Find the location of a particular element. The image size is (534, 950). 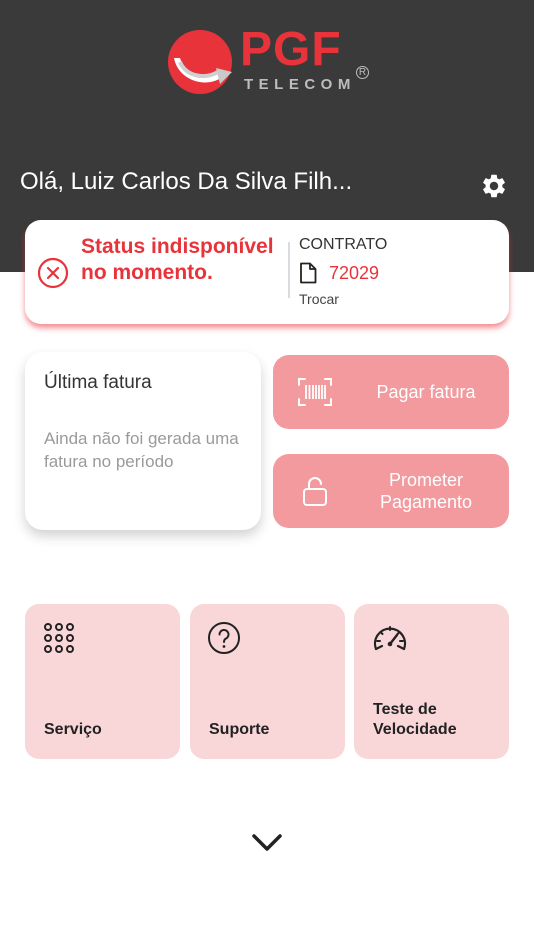

registered-mark: R is located at coordinates (362, 72).